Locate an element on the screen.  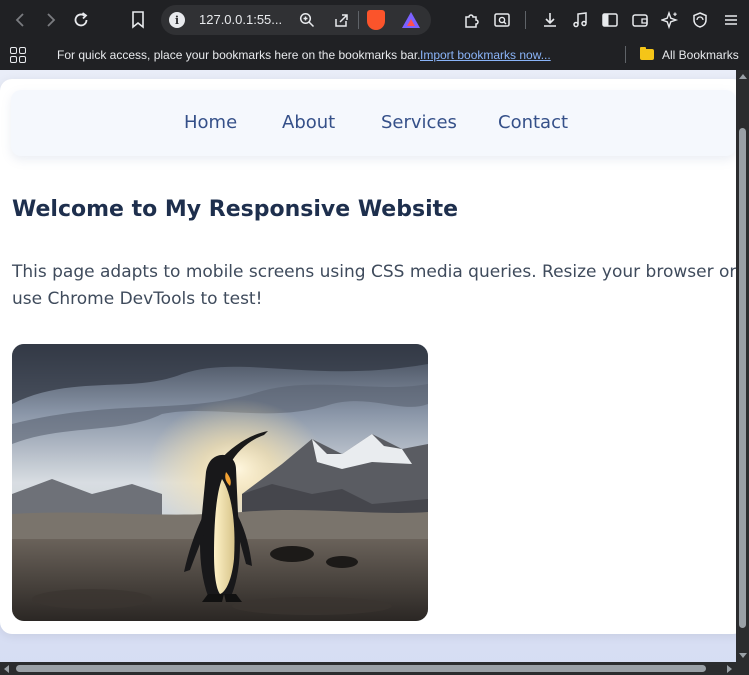
toolbar-divider is located at coordinates (525, 20).